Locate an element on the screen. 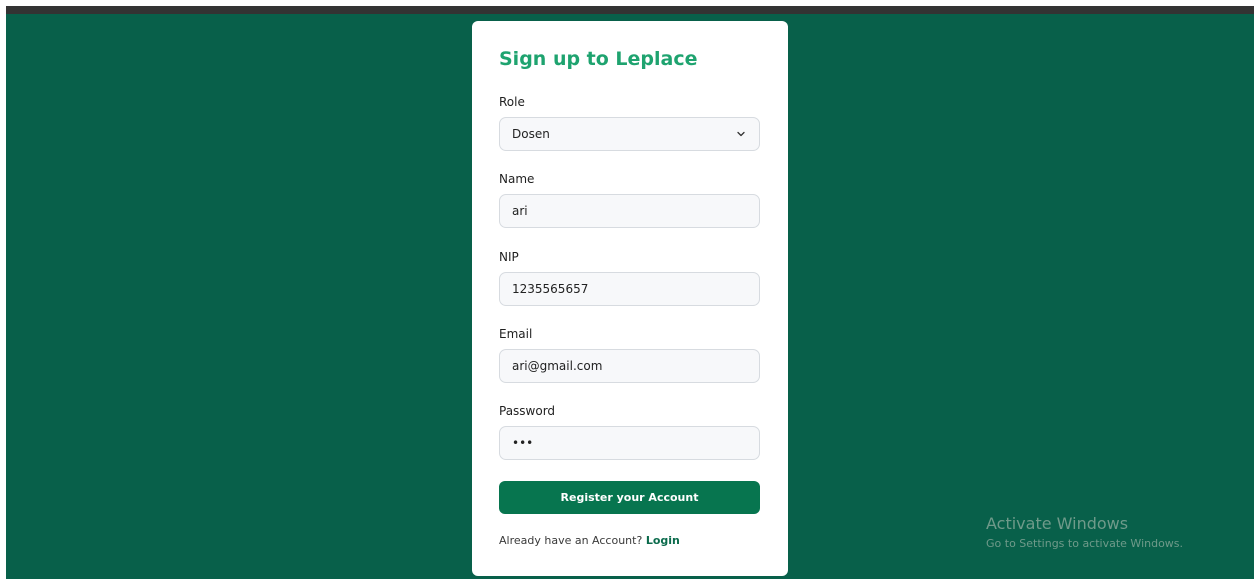 The height and width of the screenshot is (579, 1258). role-label: Role is located at coordinates (512, 102).